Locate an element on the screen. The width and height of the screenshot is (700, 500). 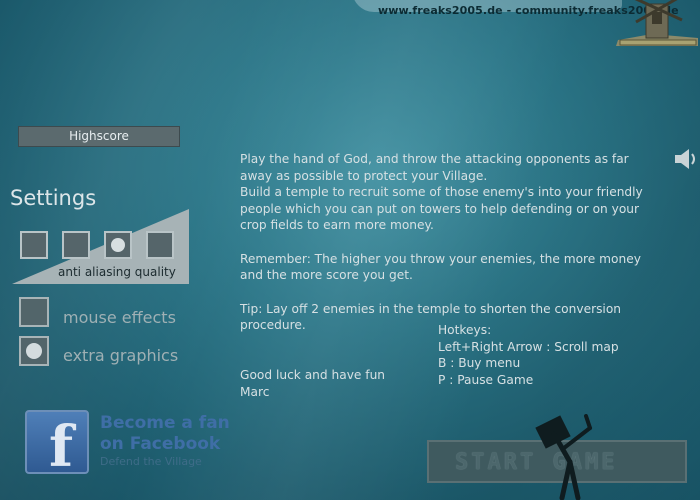
quality-selected-dot is located at coordinates (118, 245).